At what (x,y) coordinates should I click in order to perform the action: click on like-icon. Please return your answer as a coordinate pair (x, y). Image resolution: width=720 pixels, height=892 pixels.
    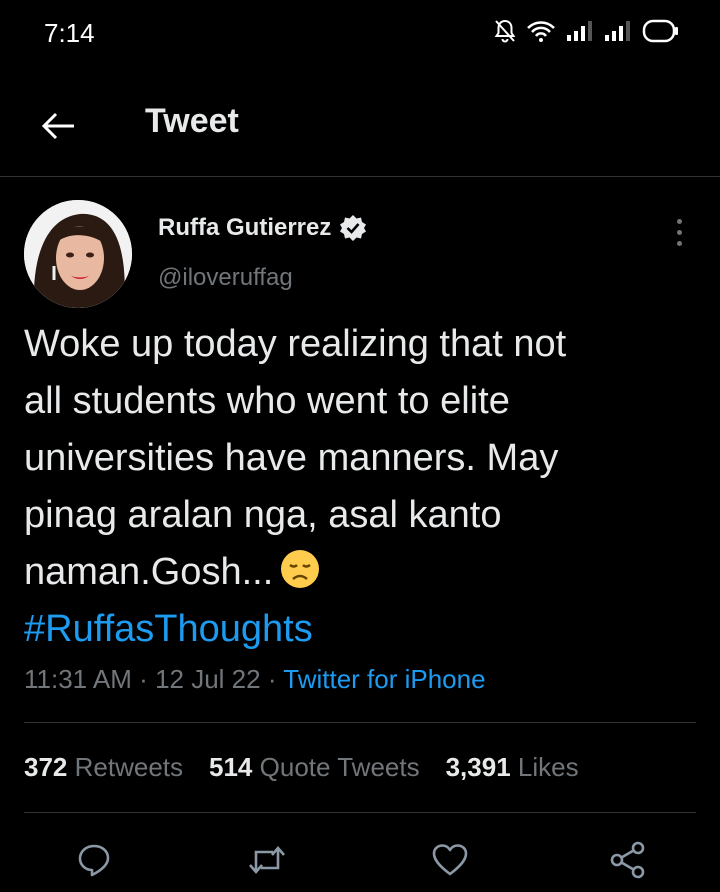
    Looking at the image, I should click on (450, 860).